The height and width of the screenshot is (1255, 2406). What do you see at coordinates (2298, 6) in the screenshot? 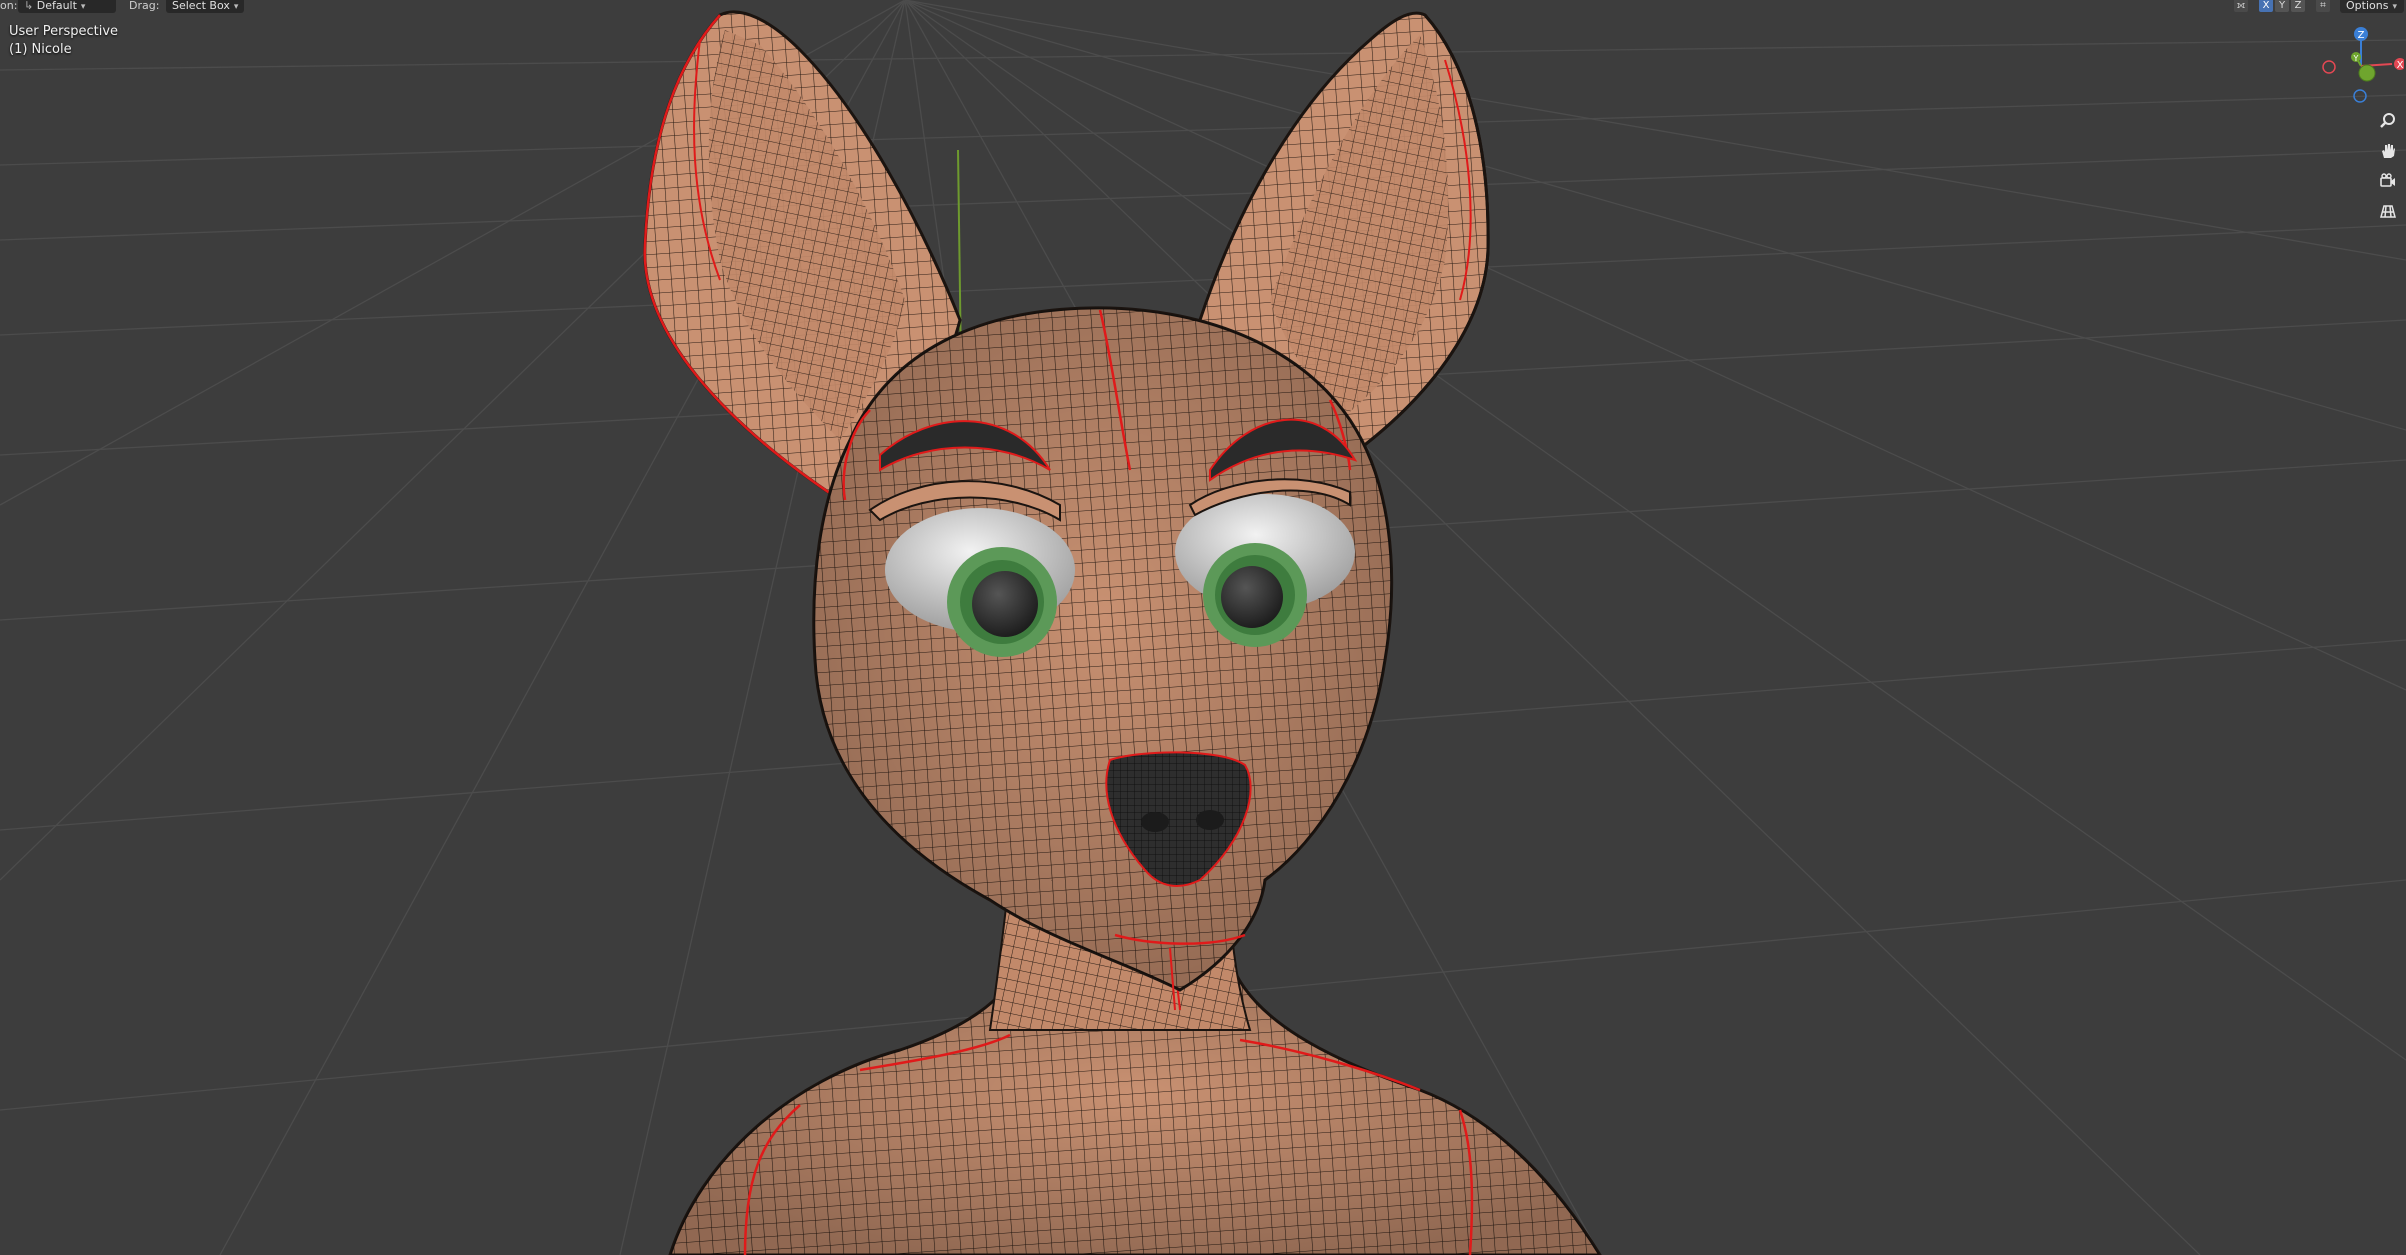
I see `axis-z-toggle: Z` at bounding box center [2298, 6].